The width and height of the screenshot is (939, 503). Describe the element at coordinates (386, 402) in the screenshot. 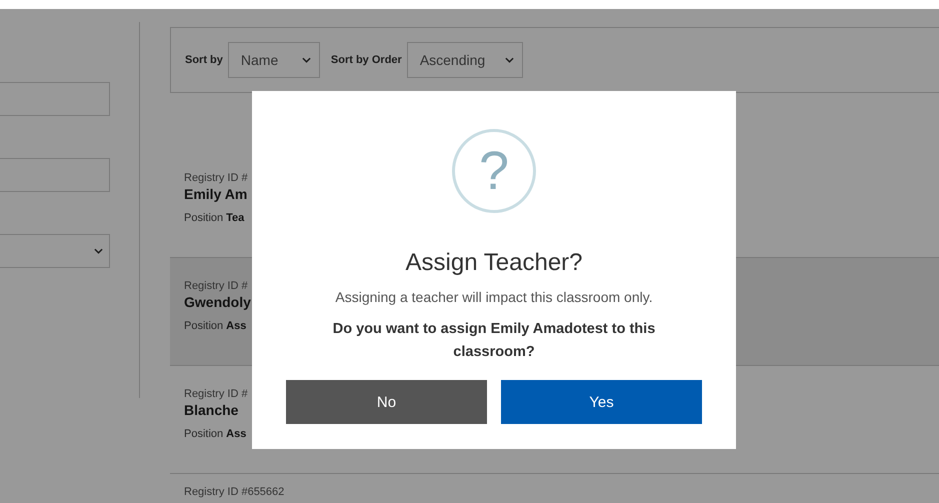

I see `cancel-button: No` at that location.